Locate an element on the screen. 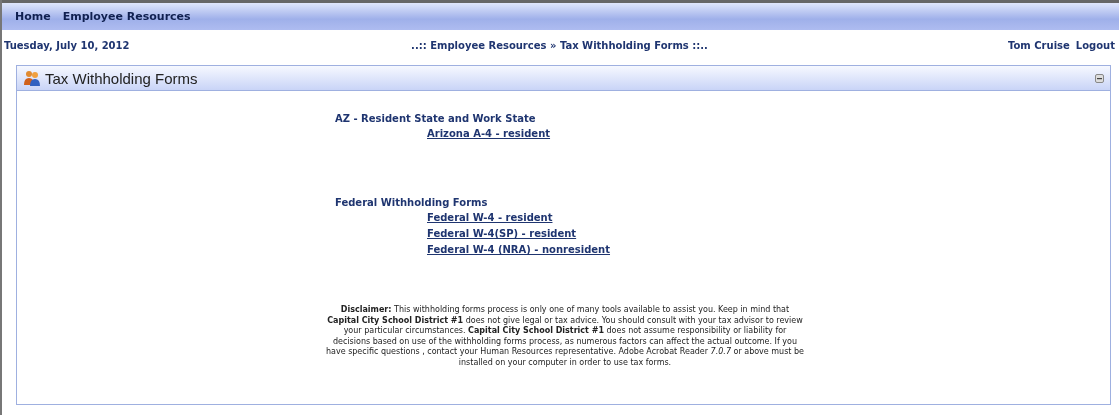 The width and height of the screenshot is (1119, 415). date-text: Tuesday, July 10, 2012 is located at coordinates (67, 45).